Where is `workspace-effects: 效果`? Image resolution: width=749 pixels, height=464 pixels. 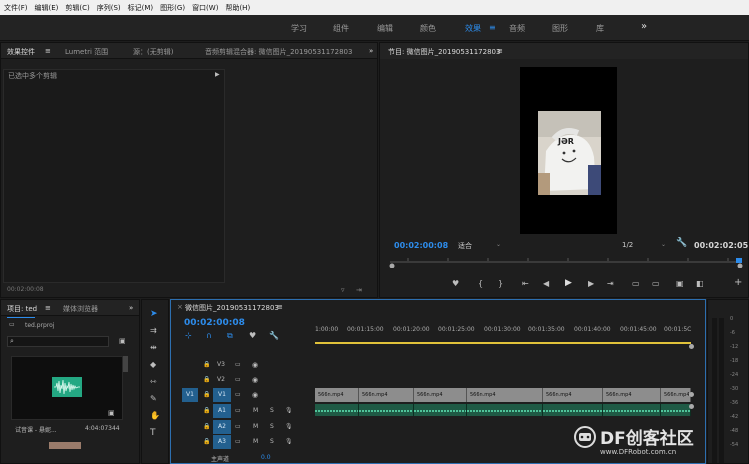
workspace-effects: 效果 is located at coordinates (473, 28).